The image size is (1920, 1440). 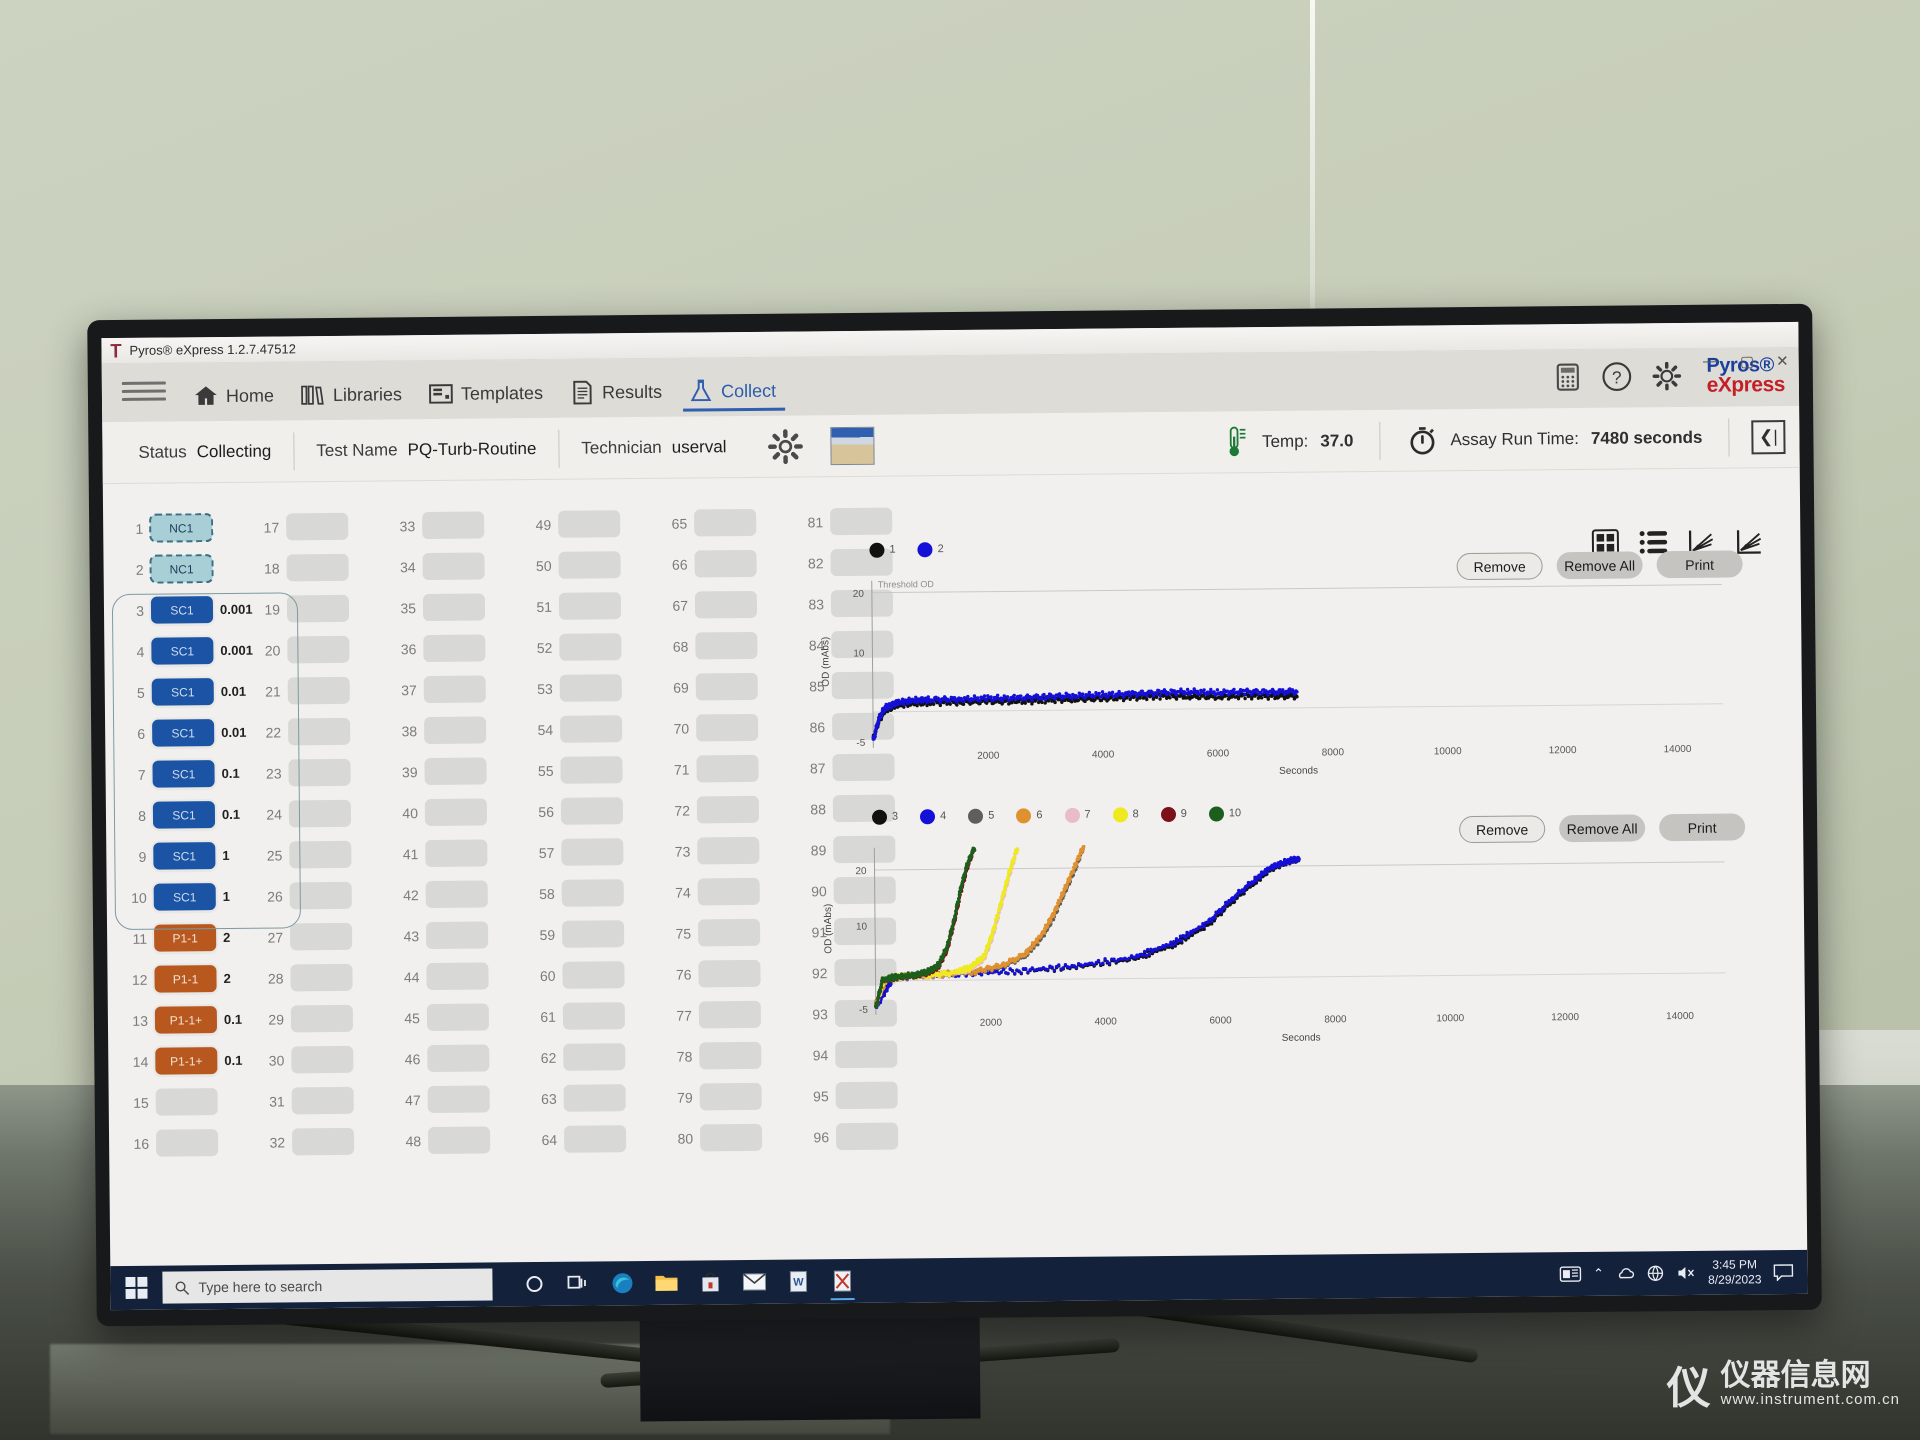 I want to click on legend-item-2: 2, so click(x=930, y=549).